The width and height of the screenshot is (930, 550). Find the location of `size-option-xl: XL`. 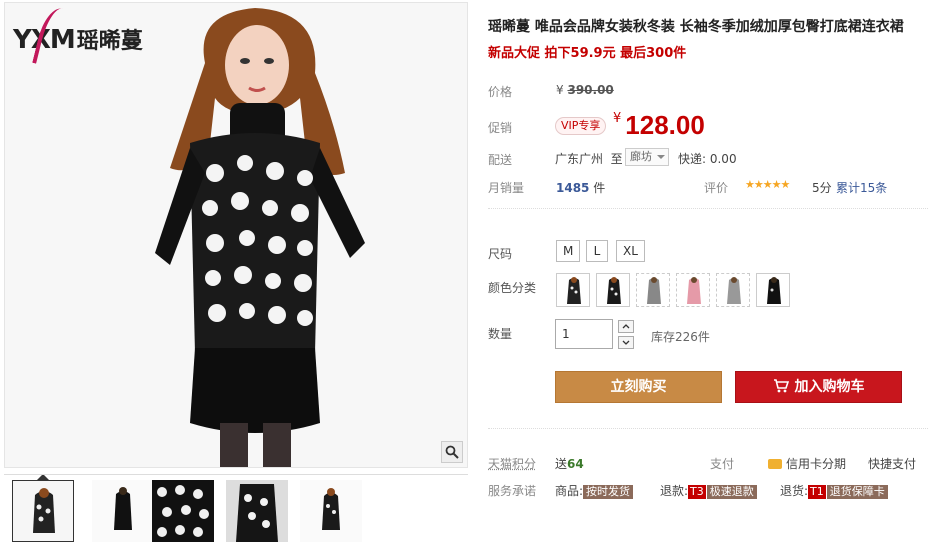

size-option-xl: XL is located at coordinates (630, 251).